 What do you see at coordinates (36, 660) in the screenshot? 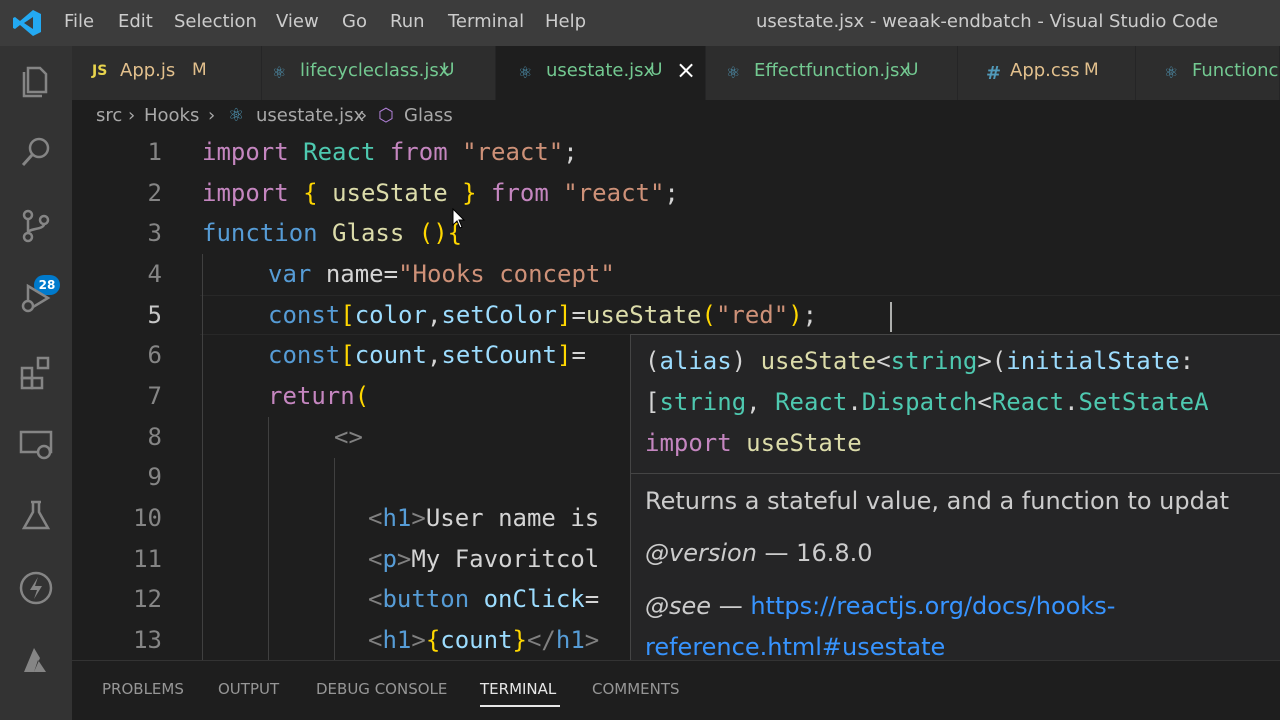
I see `azure-icon` at bounding box center [36, 660].